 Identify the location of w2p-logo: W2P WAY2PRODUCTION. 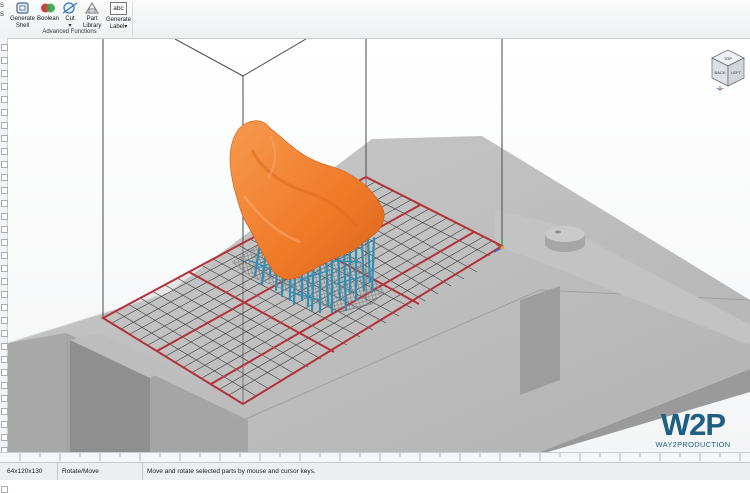
(693, 429).